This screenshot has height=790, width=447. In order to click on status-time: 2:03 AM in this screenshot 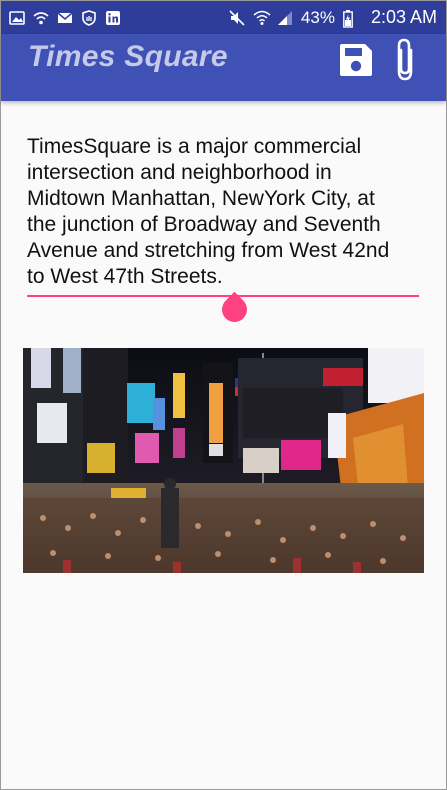, I will do `click(403, 17)`.